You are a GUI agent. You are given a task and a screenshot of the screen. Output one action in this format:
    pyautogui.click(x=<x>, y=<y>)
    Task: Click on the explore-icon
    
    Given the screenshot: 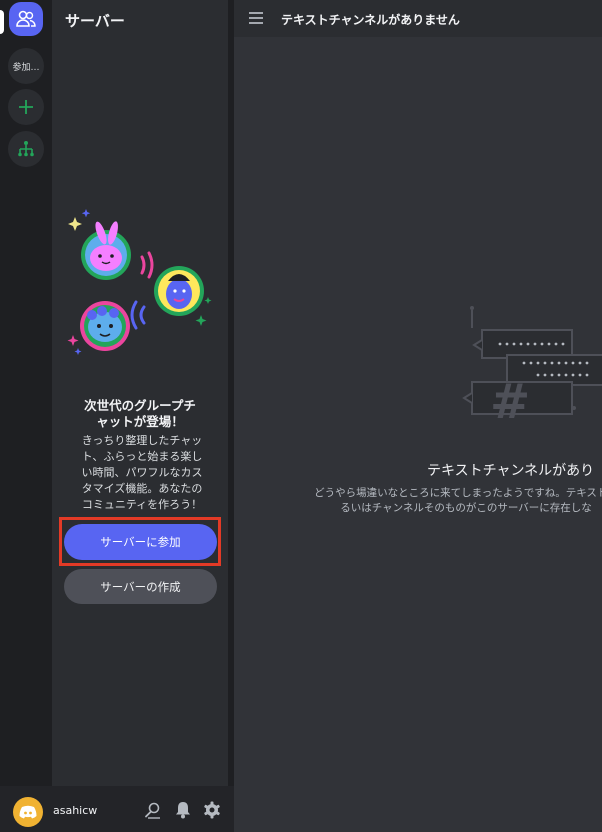 What is the action you would take?
    pyautogui.click(x=26, y=149)
    